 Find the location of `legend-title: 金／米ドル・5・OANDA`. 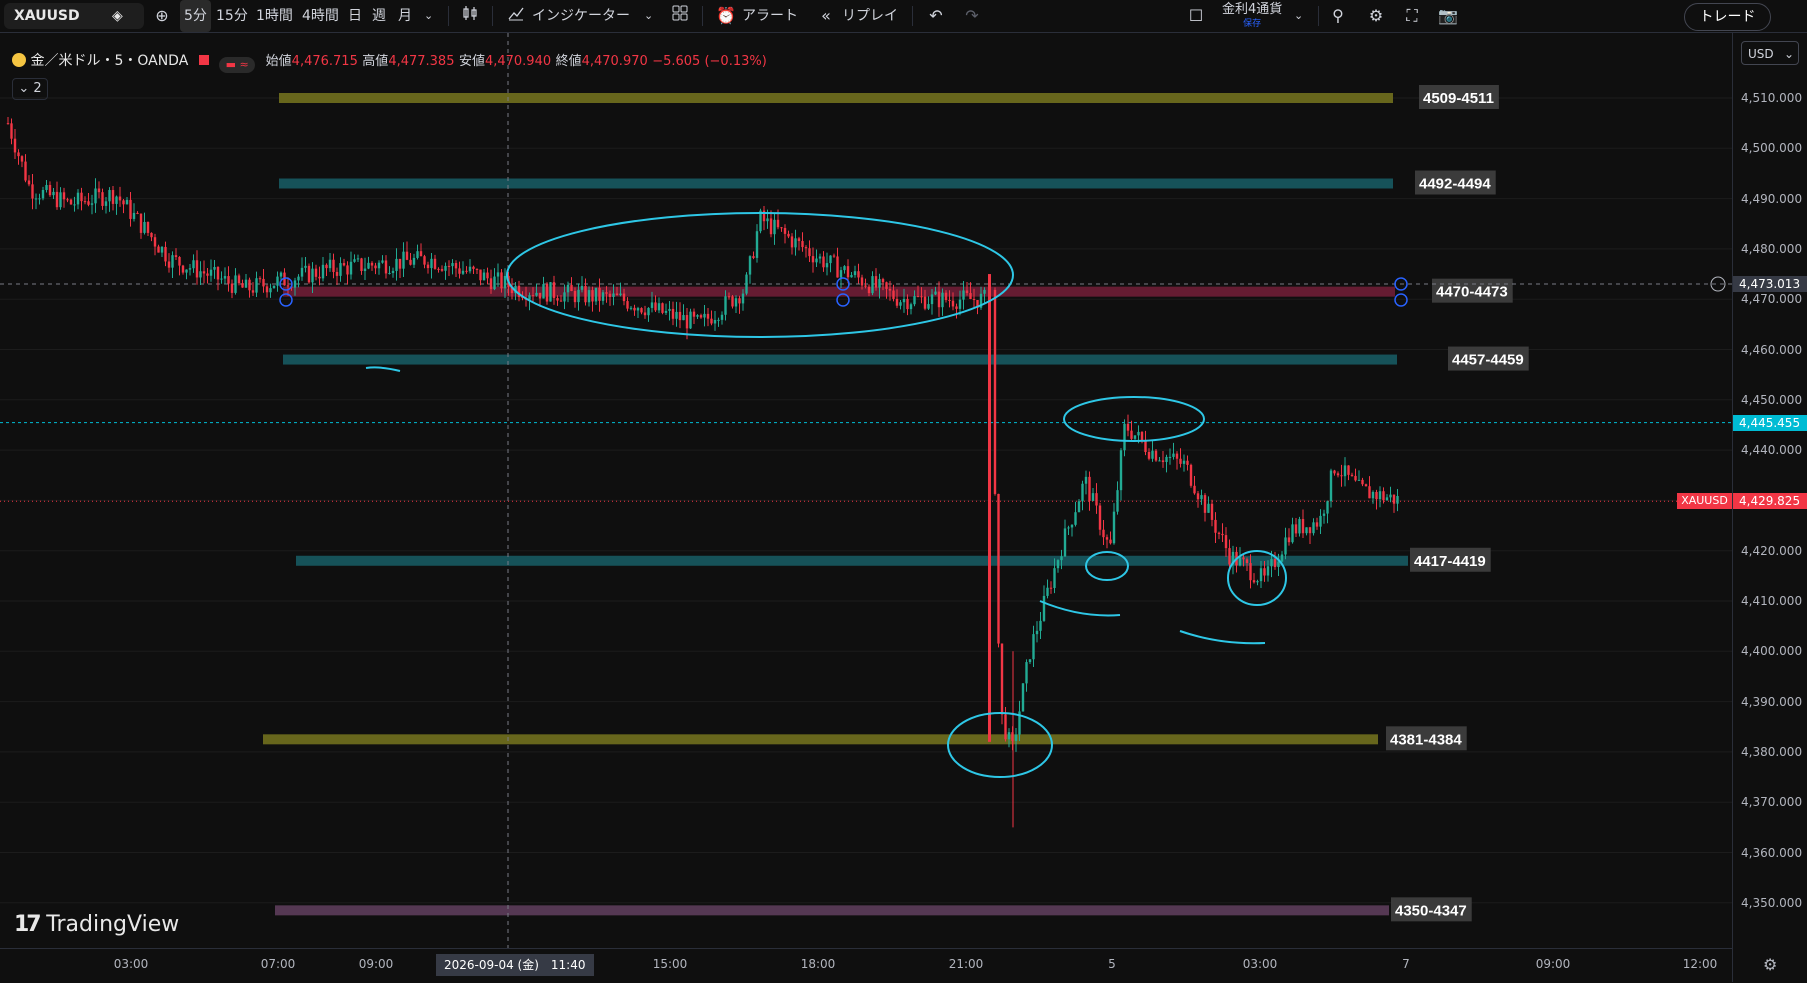

legend-title: 金／米ドル・5・OANDA is located at coordinates (109, 61).